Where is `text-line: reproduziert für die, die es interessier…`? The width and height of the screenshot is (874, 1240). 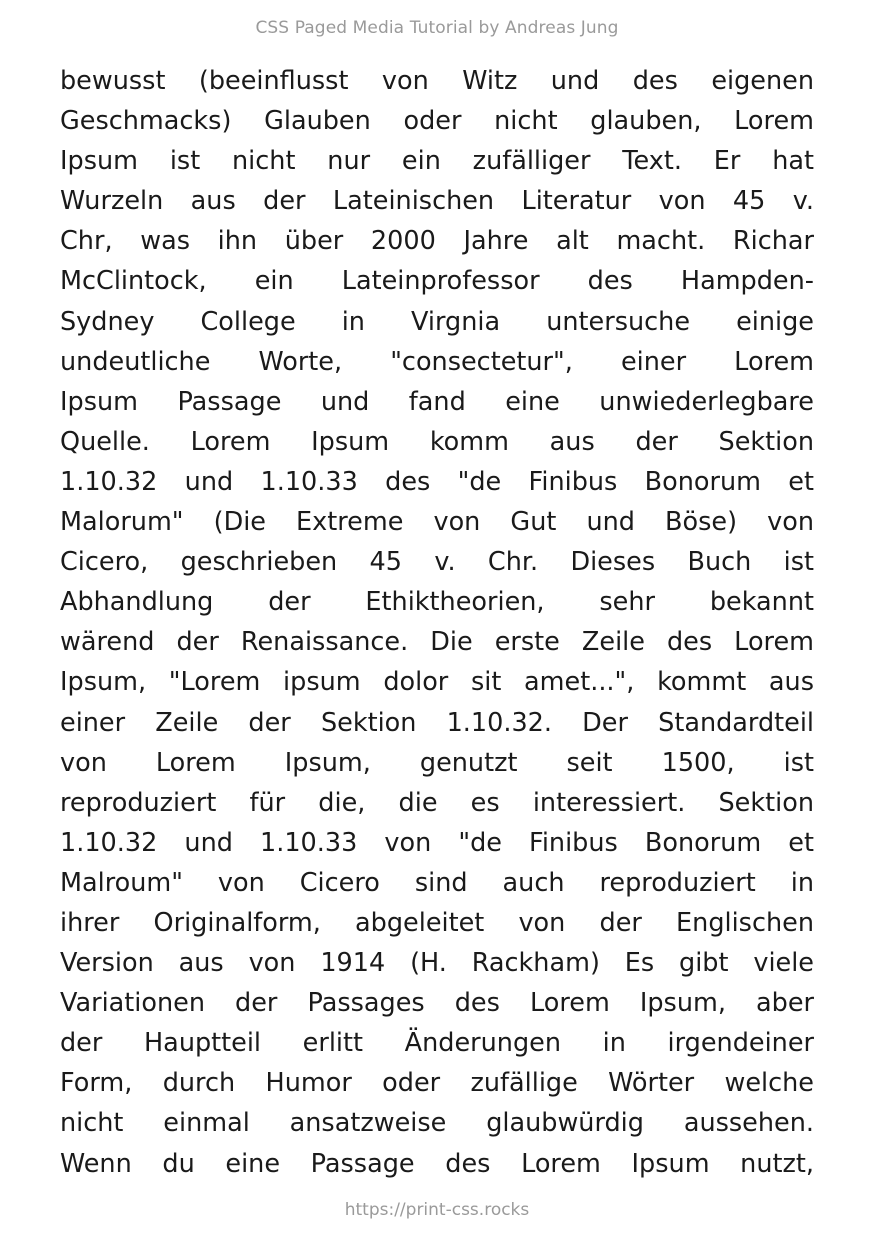 text-line: reproduziert für die, die es interessier… is located at coordinates (437, 802).